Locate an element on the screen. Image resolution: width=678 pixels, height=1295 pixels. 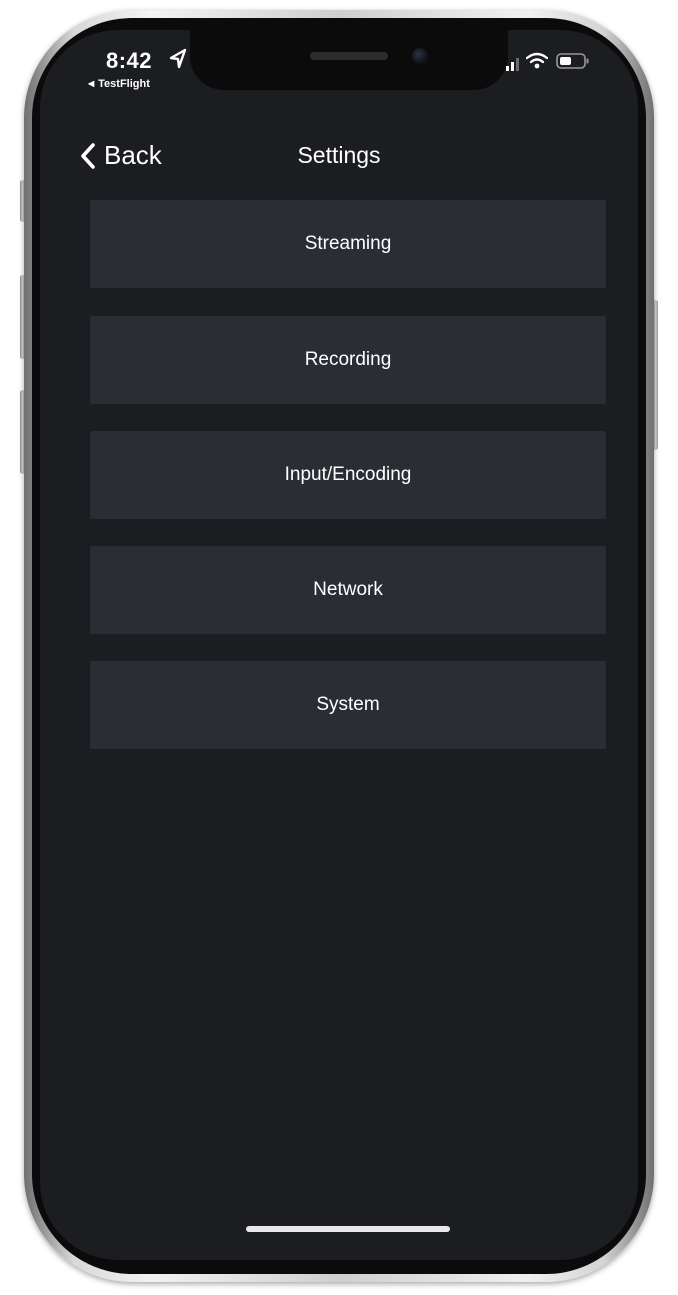
back-triangle-icon: ◀ is located at coordinates (91, 83).